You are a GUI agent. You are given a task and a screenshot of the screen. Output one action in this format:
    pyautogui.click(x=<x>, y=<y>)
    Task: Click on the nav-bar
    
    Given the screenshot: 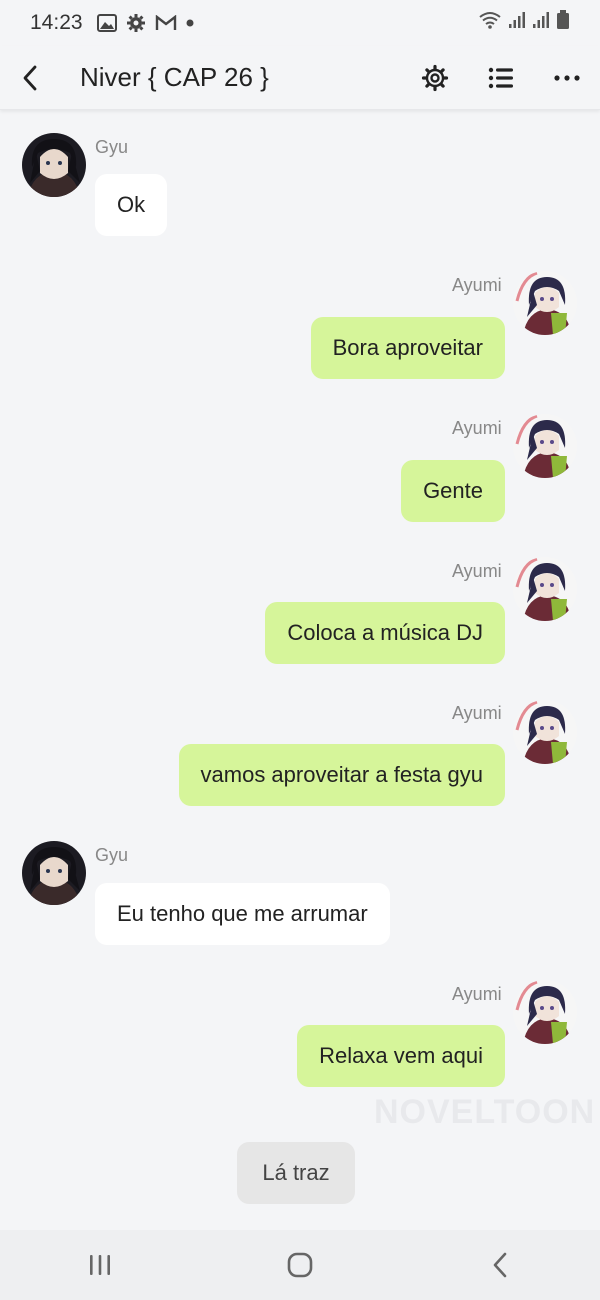 What is the action you would take?
    pyautogui.click(x=300, y=1265)
    